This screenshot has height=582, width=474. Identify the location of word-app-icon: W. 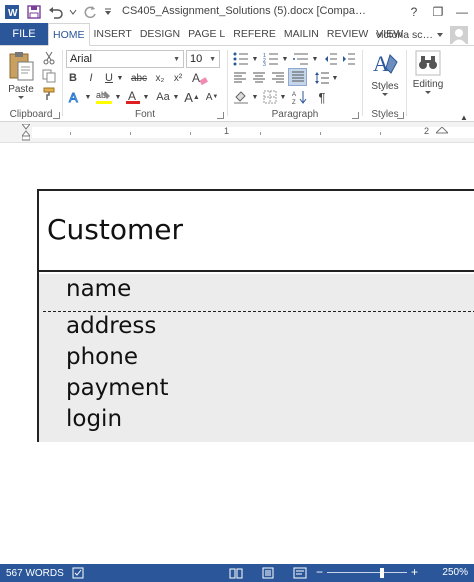
(12, 12).